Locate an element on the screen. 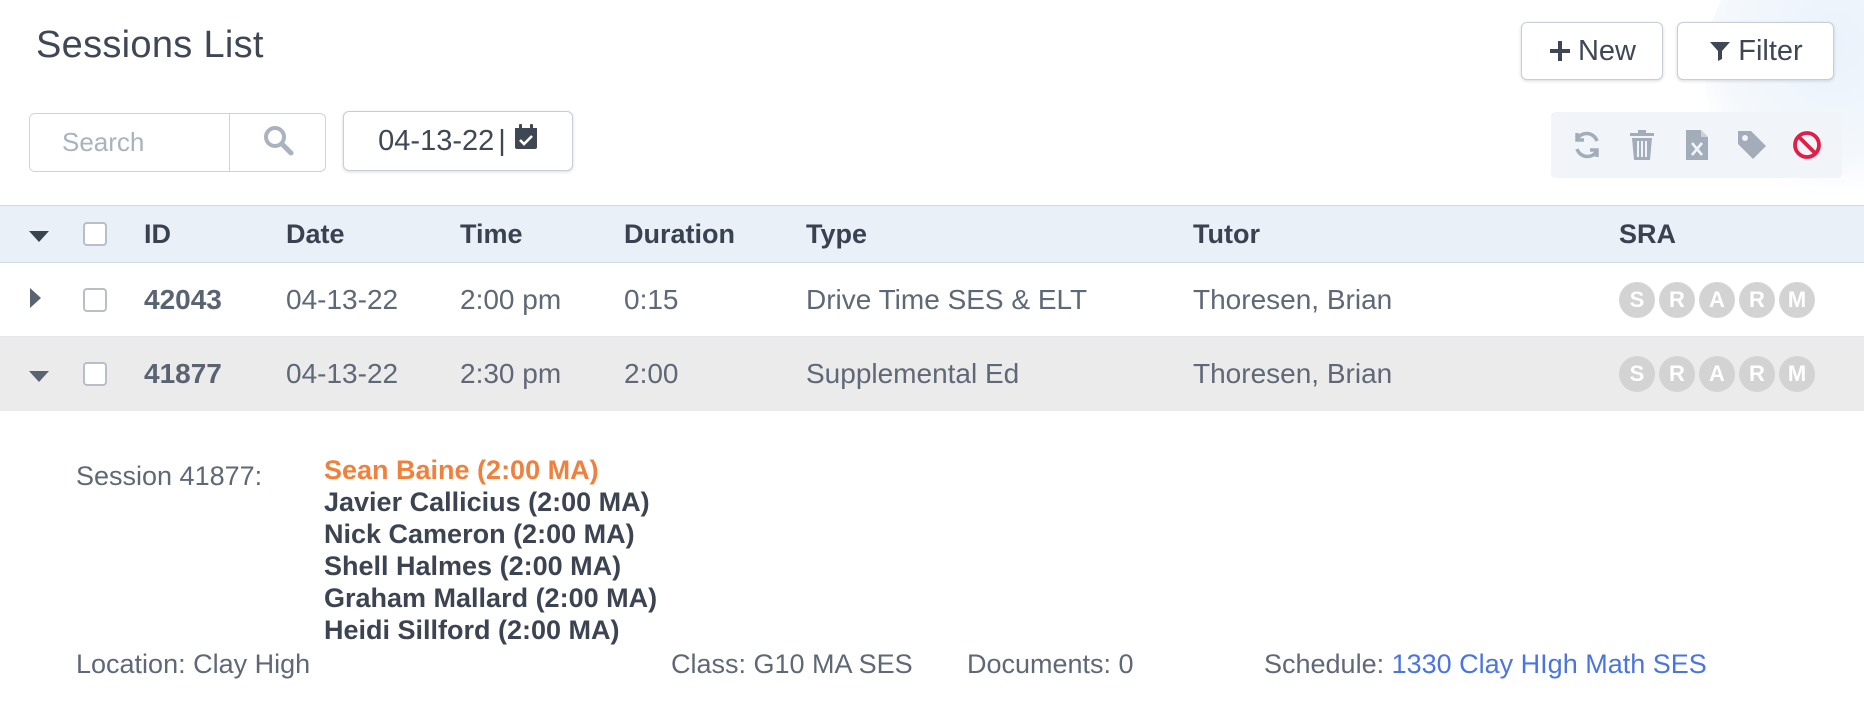 The height and width of the screenshot is (722, 1864). student-item: Graham Mallard (2:00 MA) is located at coordinates (490, 598).